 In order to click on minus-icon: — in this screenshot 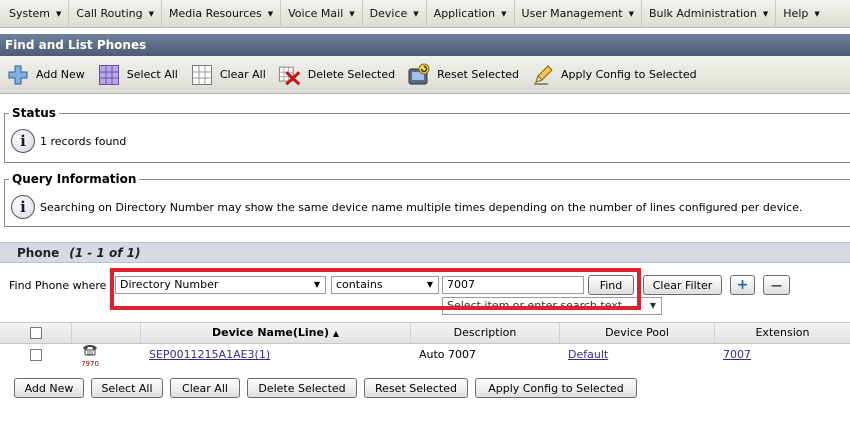, I will do `click(776, 285)`.